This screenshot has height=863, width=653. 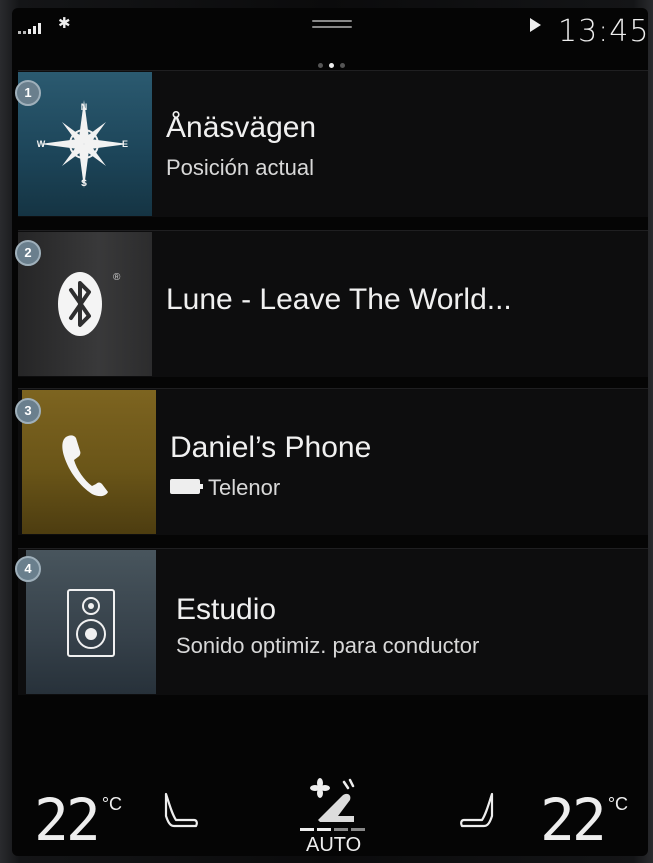 I want to click on bluetooth-status-icon: ✱, so click(x=64, y=23).